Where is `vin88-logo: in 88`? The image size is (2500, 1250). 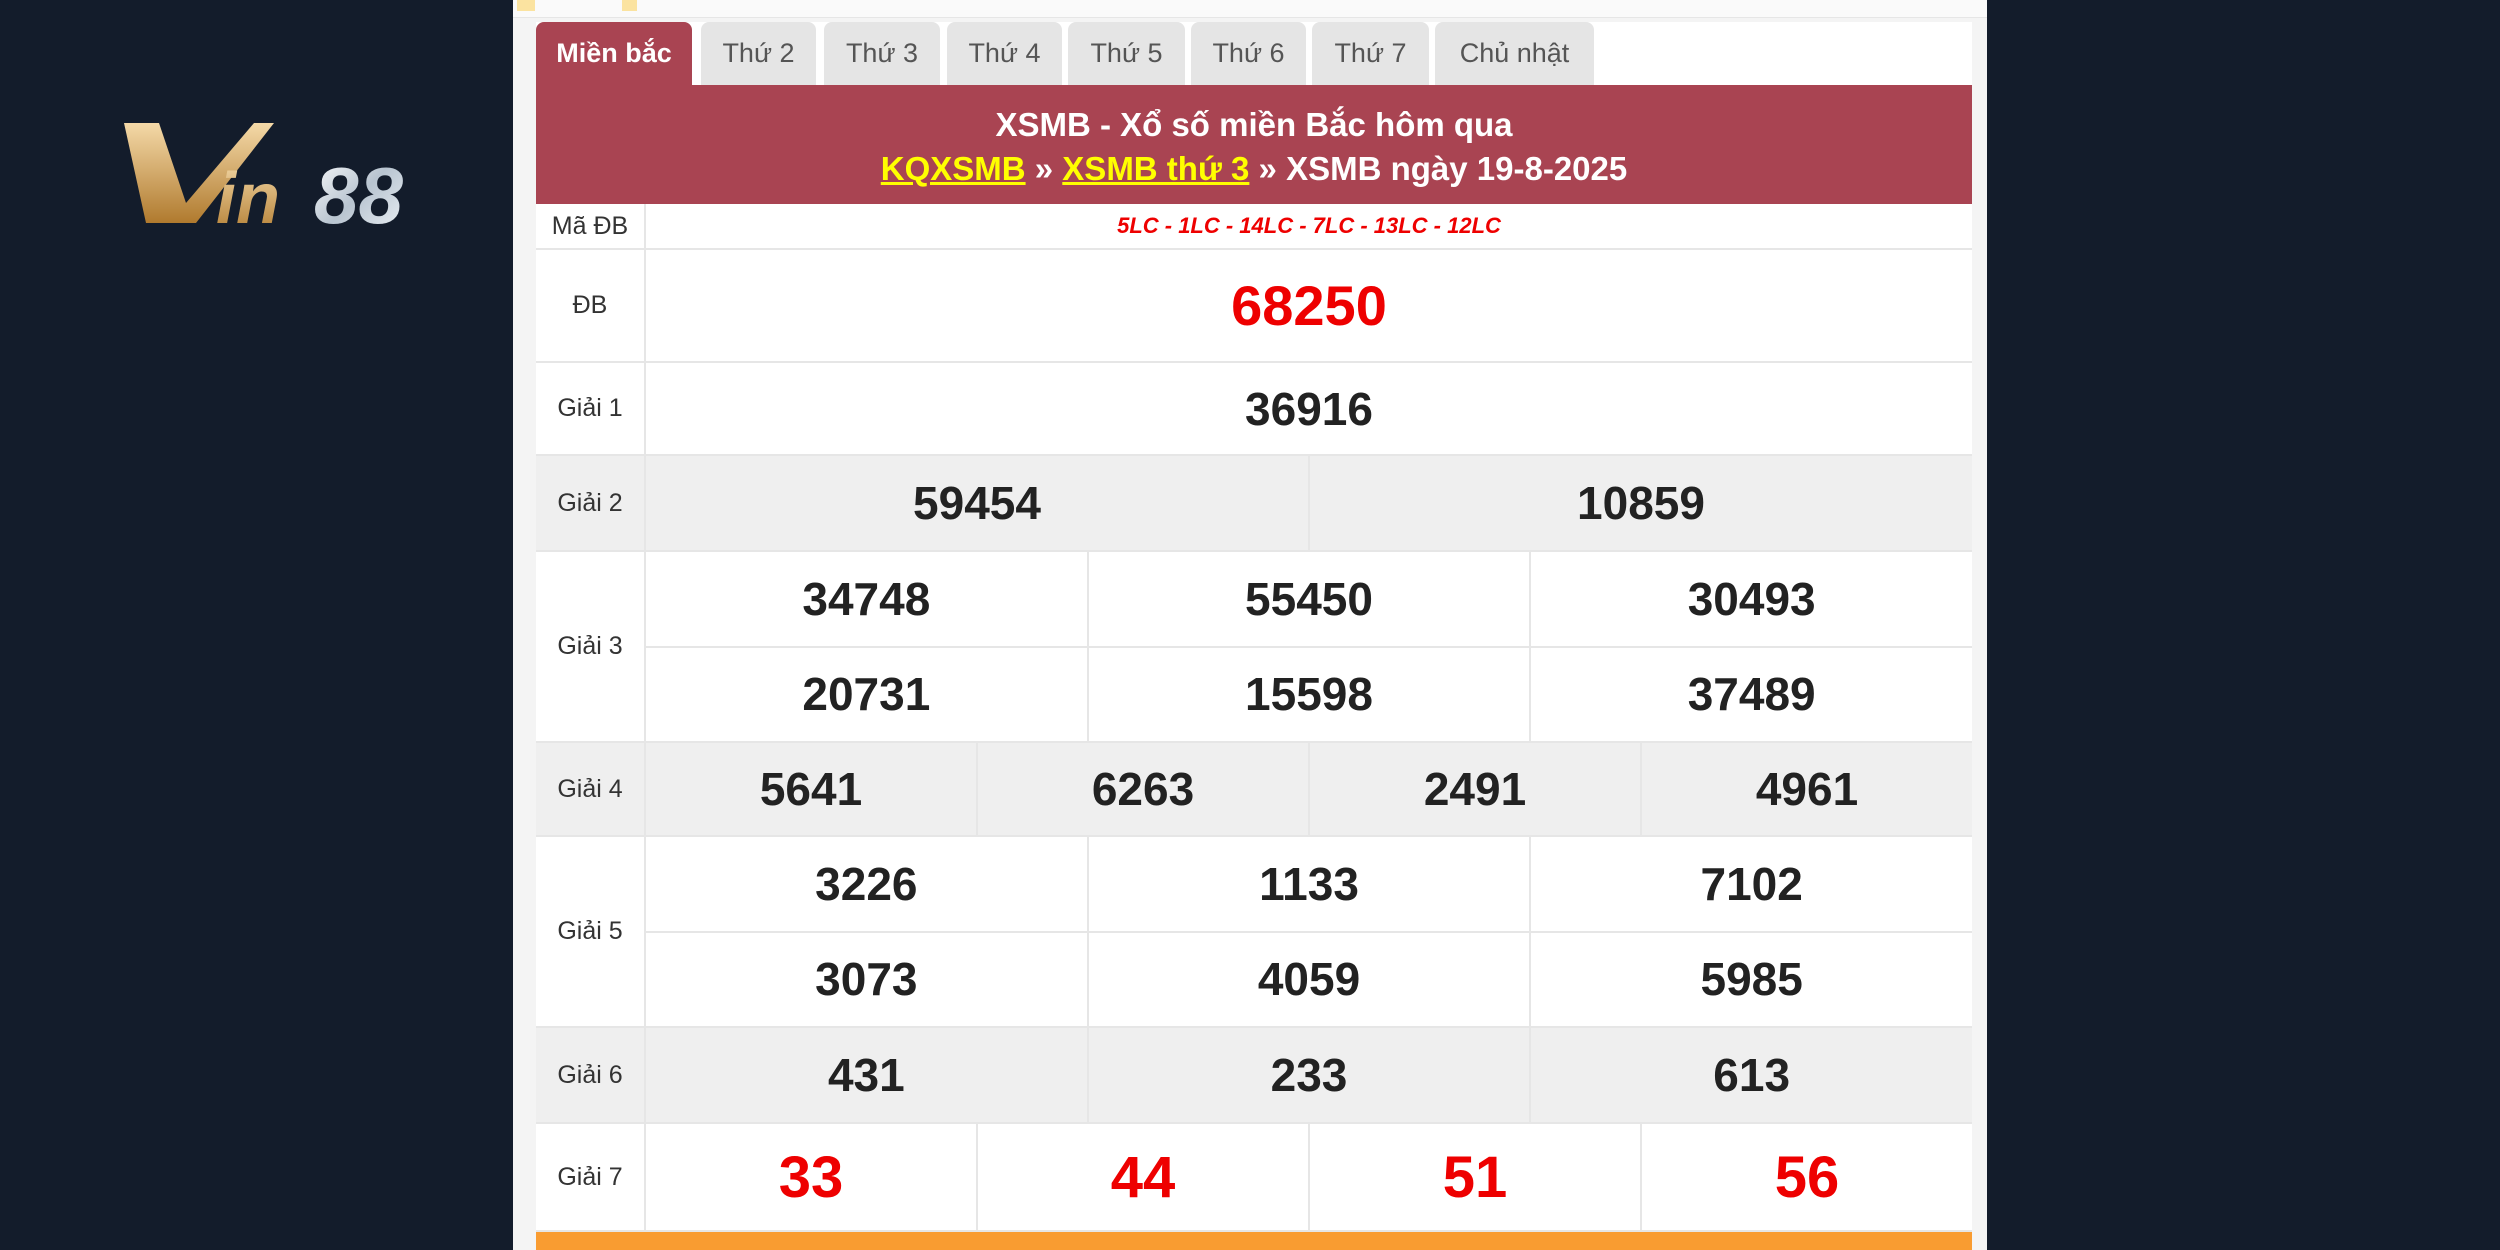
vin88-logo: in 88 is located at coordinates (263, 178).